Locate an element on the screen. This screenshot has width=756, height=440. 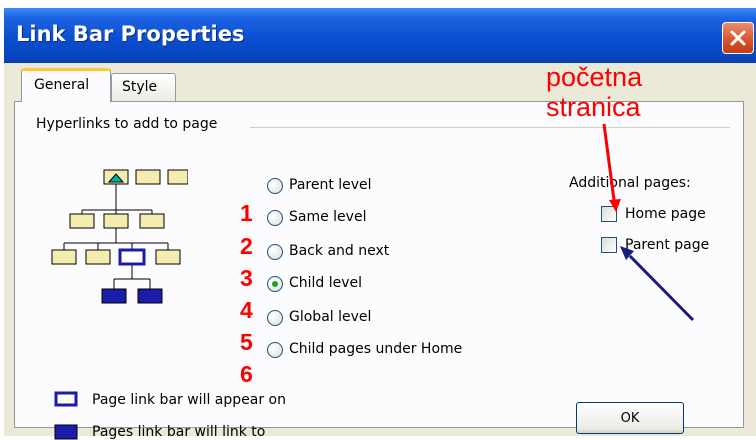
parent-page-checkbox is located at coordinates (609, 245).